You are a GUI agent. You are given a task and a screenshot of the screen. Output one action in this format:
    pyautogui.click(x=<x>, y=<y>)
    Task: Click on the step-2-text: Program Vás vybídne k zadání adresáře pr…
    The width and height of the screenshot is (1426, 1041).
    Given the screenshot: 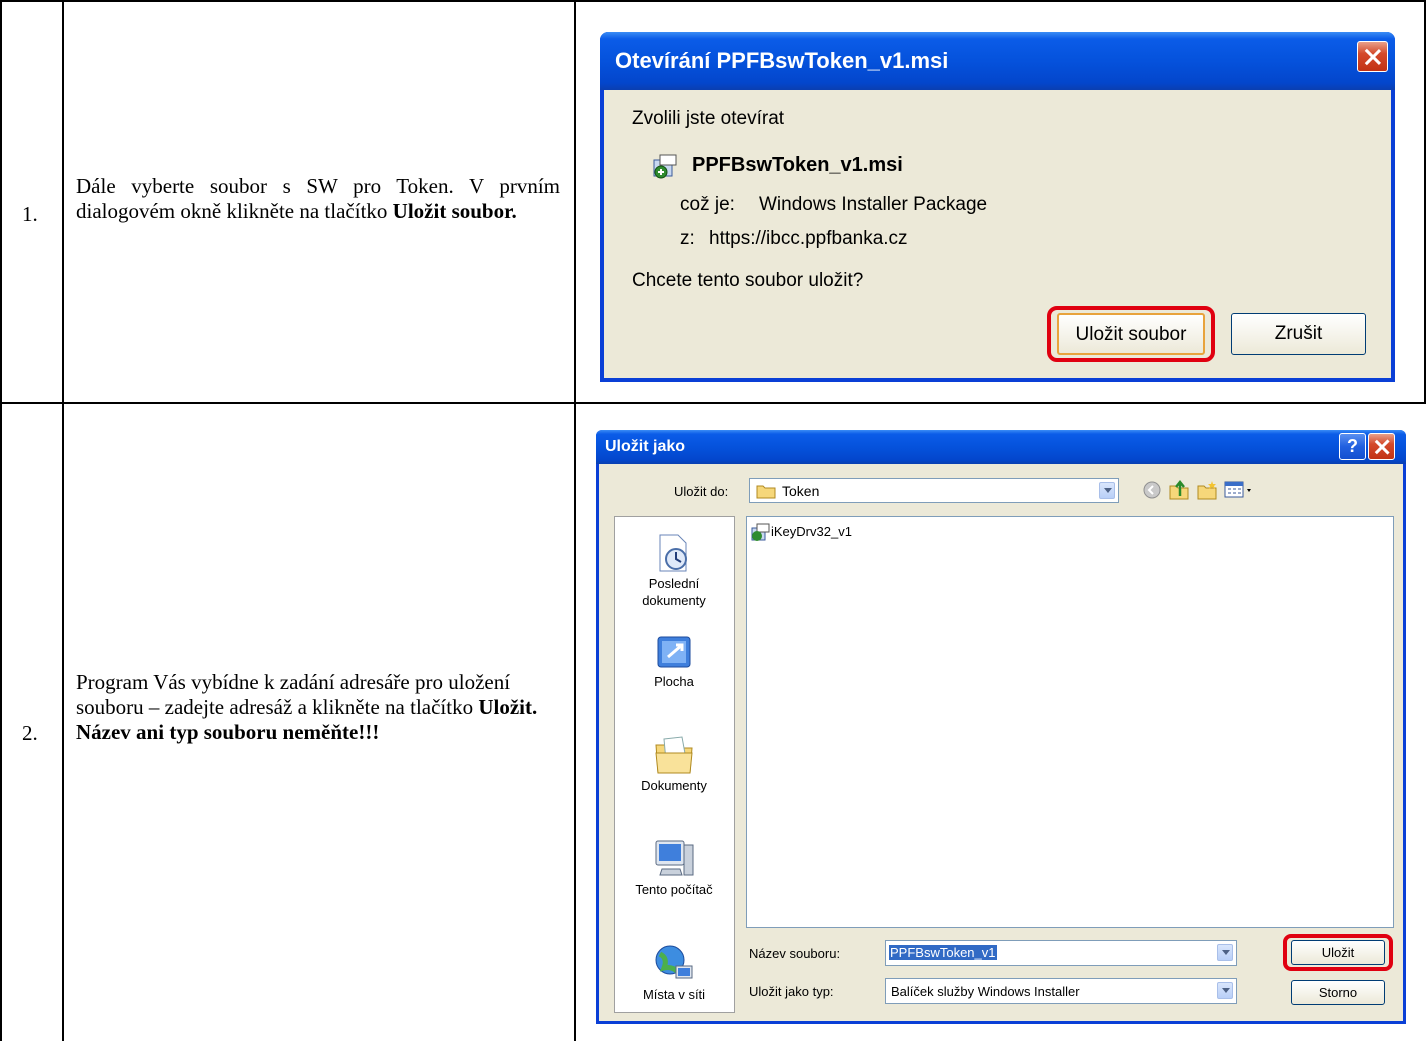 What is the action you would take?
    pyautogui.click(x=293, y=694)
    